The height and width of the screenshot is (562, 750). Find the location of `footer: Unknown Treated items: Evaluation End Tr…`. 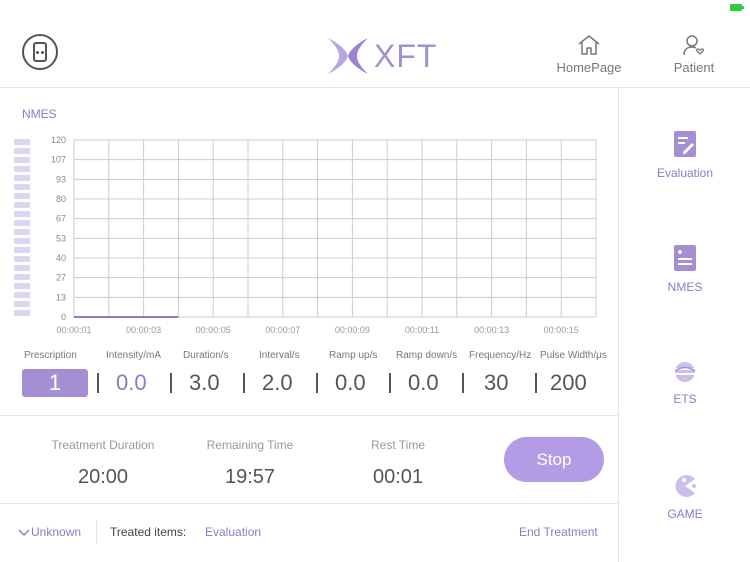

footer: Unknown Treated items: Evaluation End Tr… is located at coordinates (309, 533).